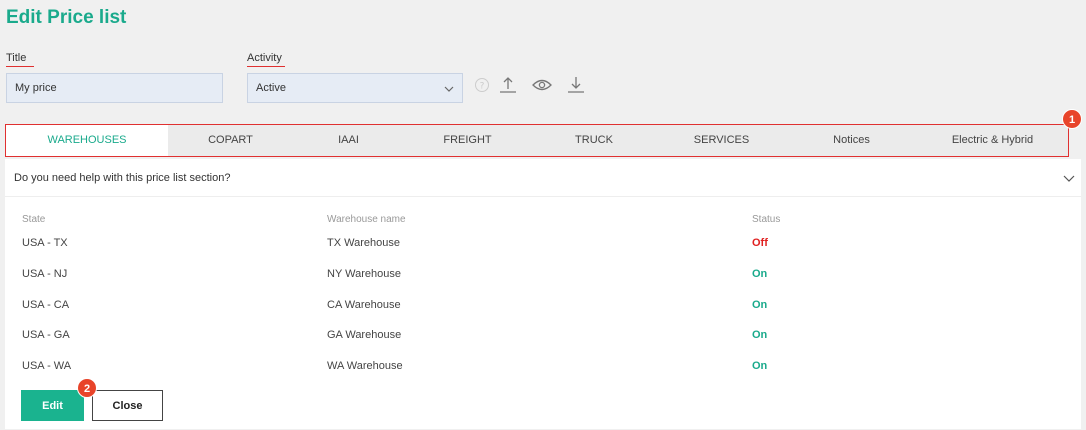 This screenshot has width=1086, height=430. What do you see at coordinates (66, 17) in the screenshot?
I see `page-title: Edit Price list` at bounding box center [66, 17].